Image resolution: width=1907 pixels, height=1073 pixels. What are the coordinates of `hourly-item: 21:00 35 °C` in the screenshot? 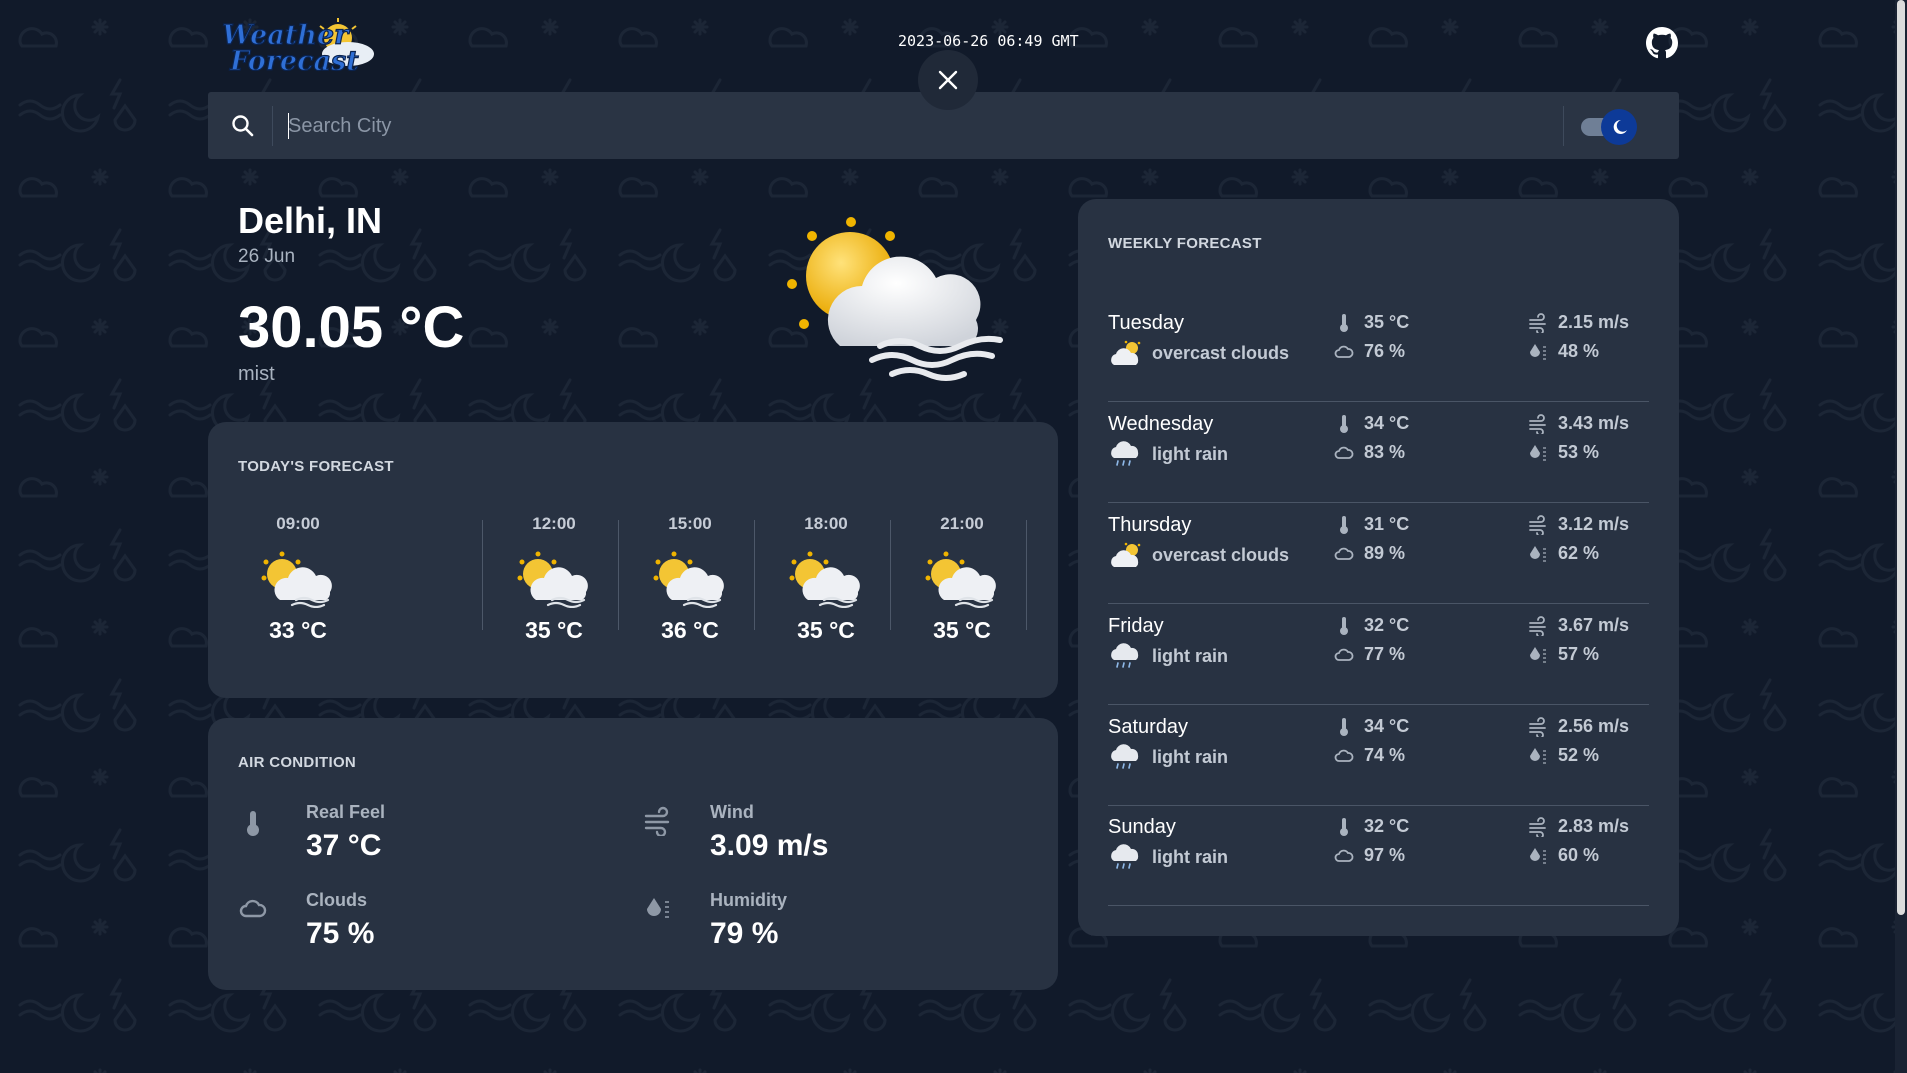 It's located at (962, 579).